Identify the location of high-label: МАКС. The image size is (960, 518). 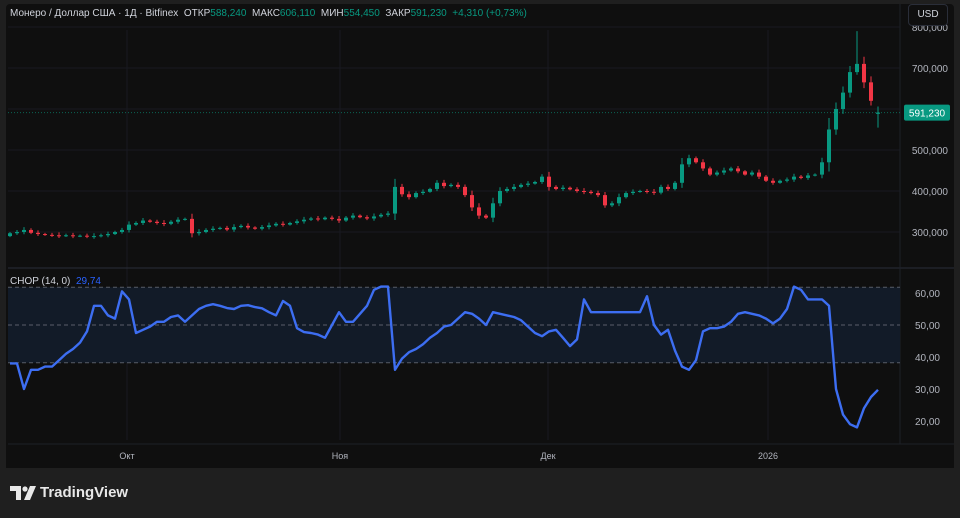
(265, 13).